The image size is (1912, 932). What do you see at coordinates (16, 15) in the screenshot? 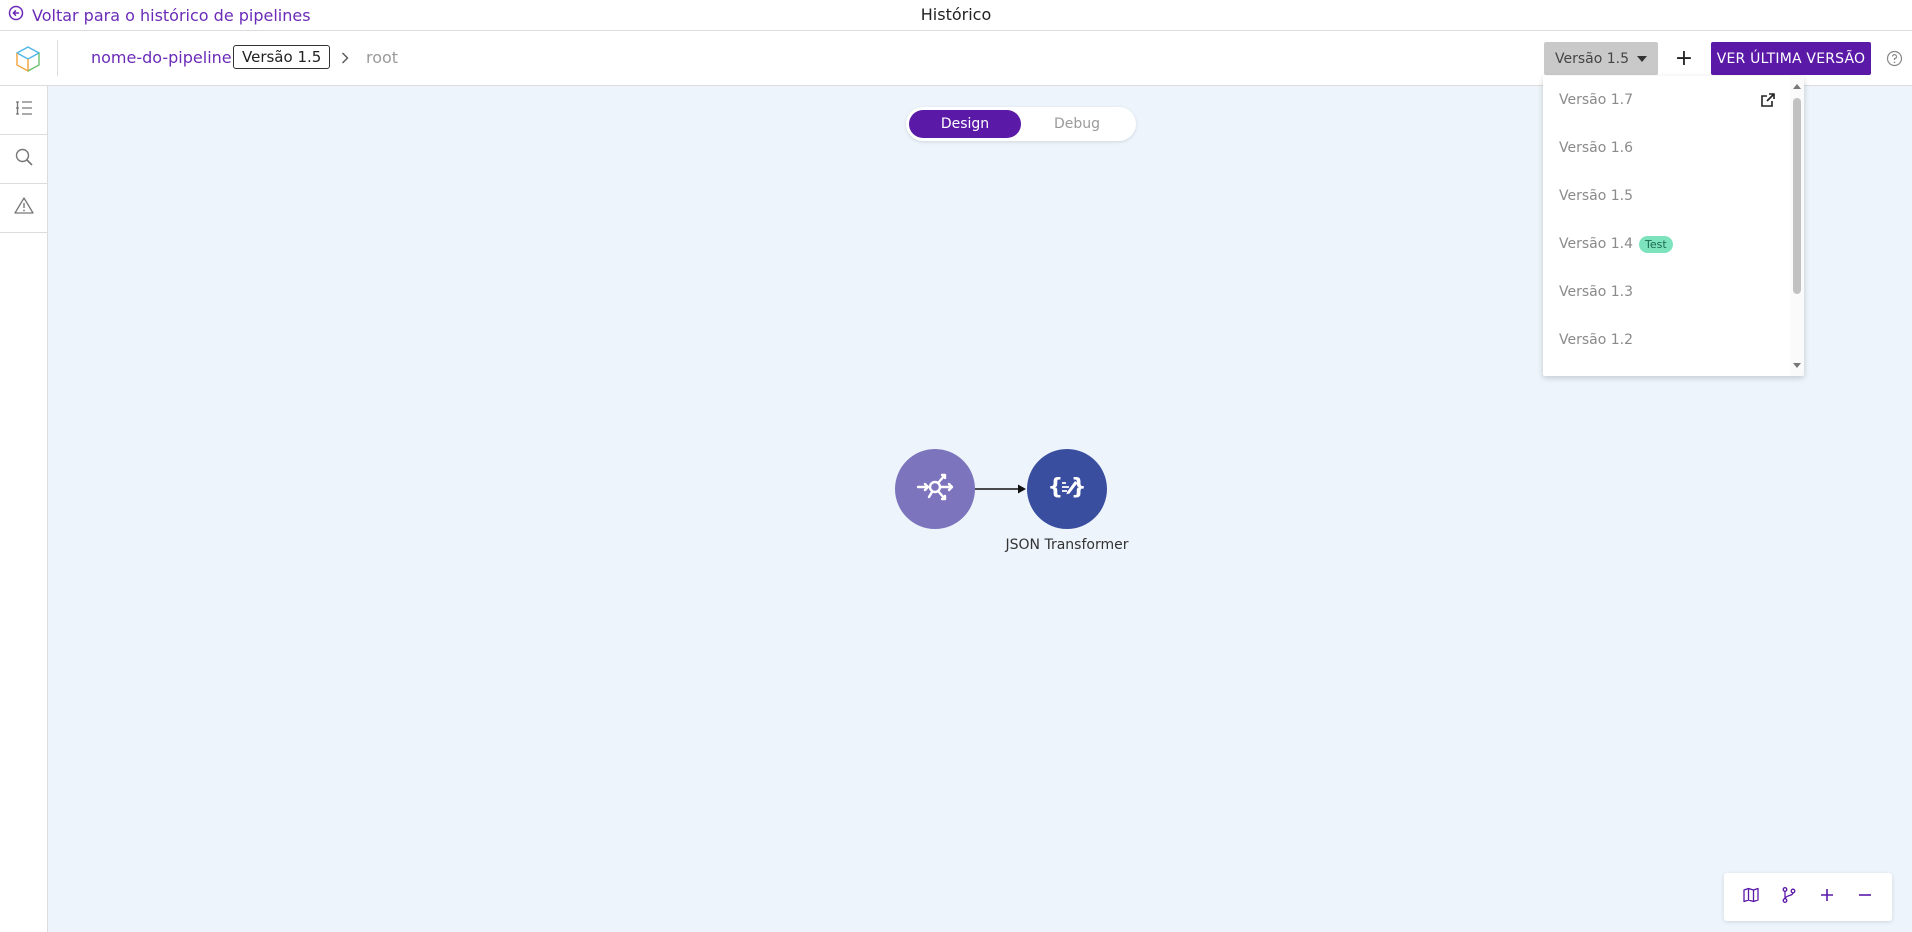
I see `arrow-left-circle-icon` at bounding box center [16, 15].